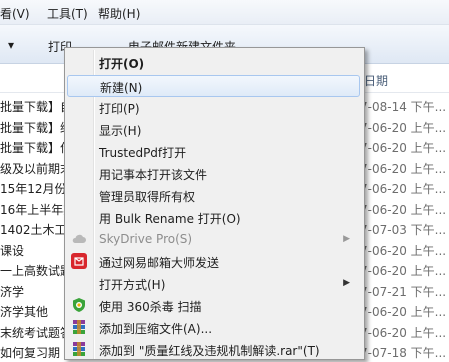 This screenshot has height=362, width=449. I want to click on file-name: 级及以前期末, so click(35, 168).